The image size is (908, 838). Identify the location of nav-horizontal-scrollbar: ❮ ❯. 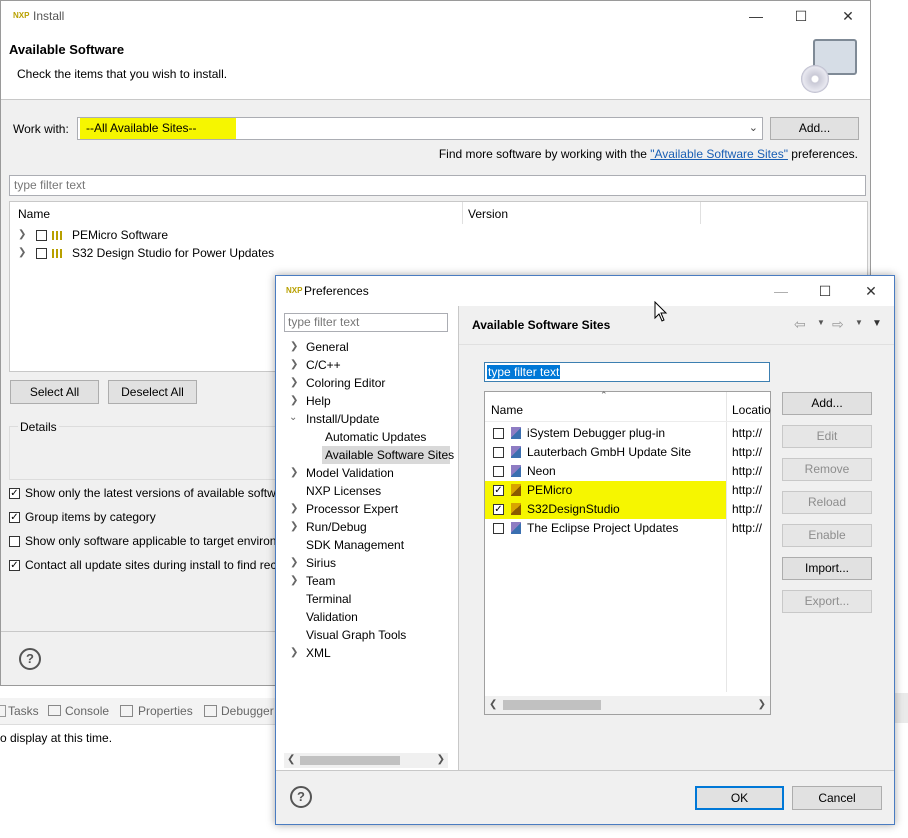
(366, 760).